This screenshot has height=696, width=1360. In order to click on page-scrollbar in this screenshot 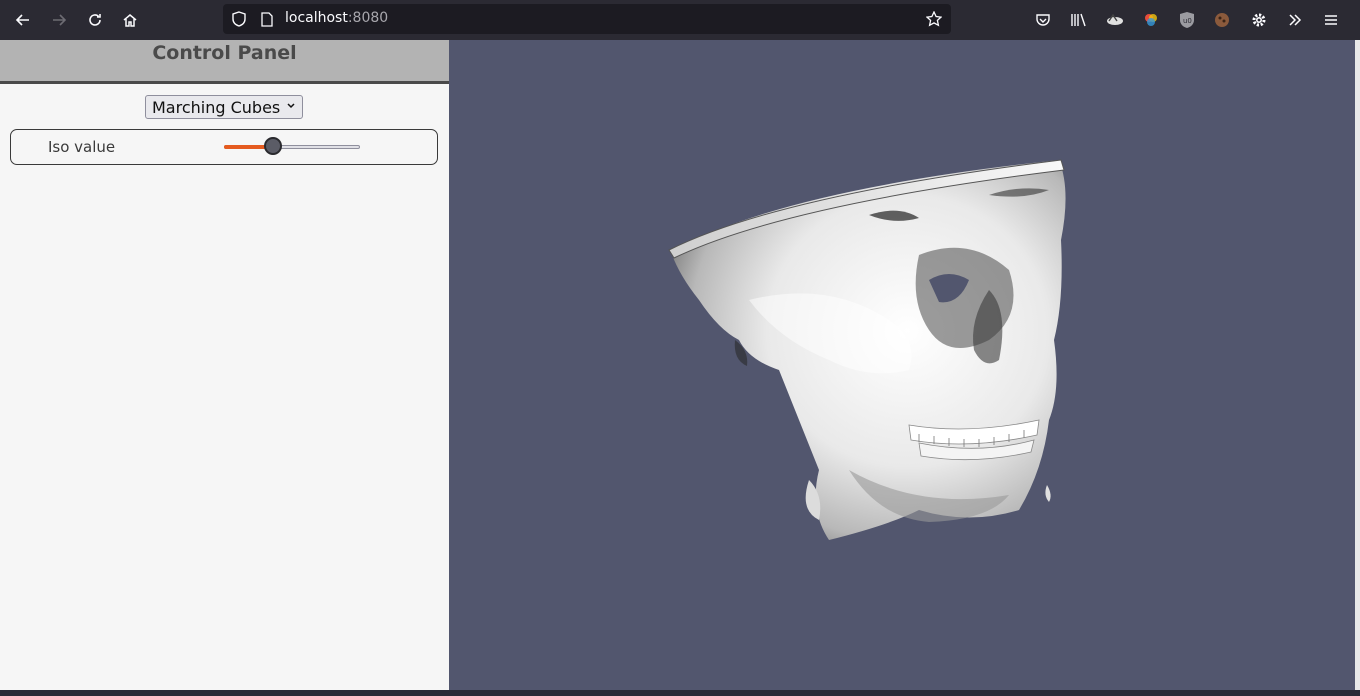, I will do `click(1357, 365)`.